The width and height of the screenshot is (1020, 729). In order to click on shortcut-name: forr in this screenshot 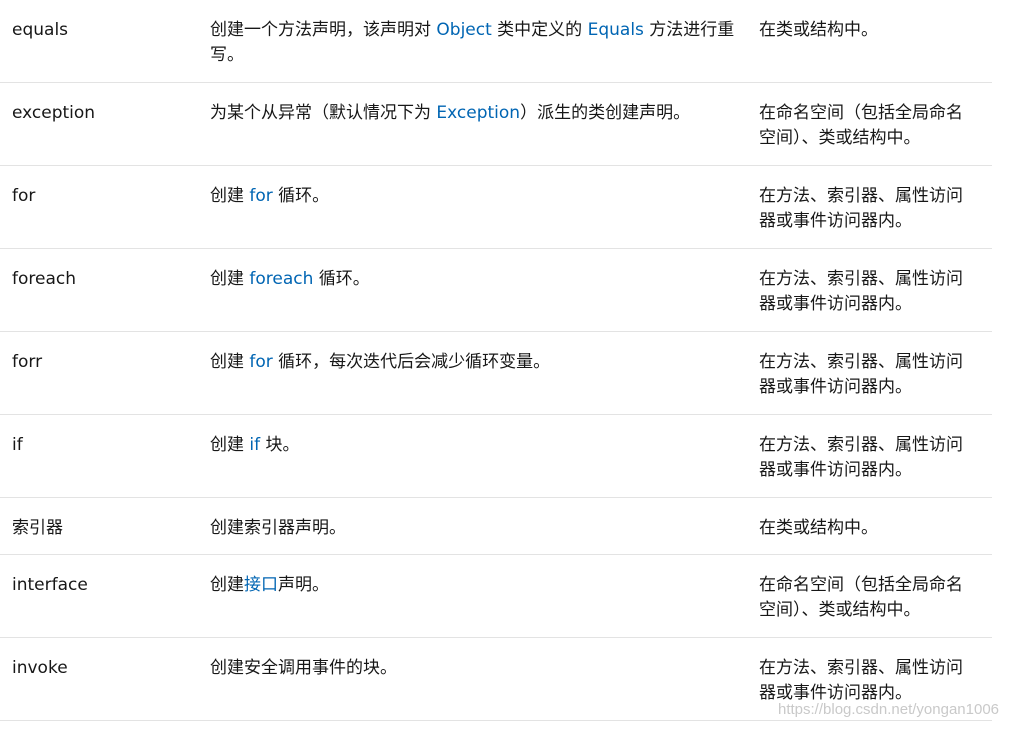, I will do `click(27, 362)`.